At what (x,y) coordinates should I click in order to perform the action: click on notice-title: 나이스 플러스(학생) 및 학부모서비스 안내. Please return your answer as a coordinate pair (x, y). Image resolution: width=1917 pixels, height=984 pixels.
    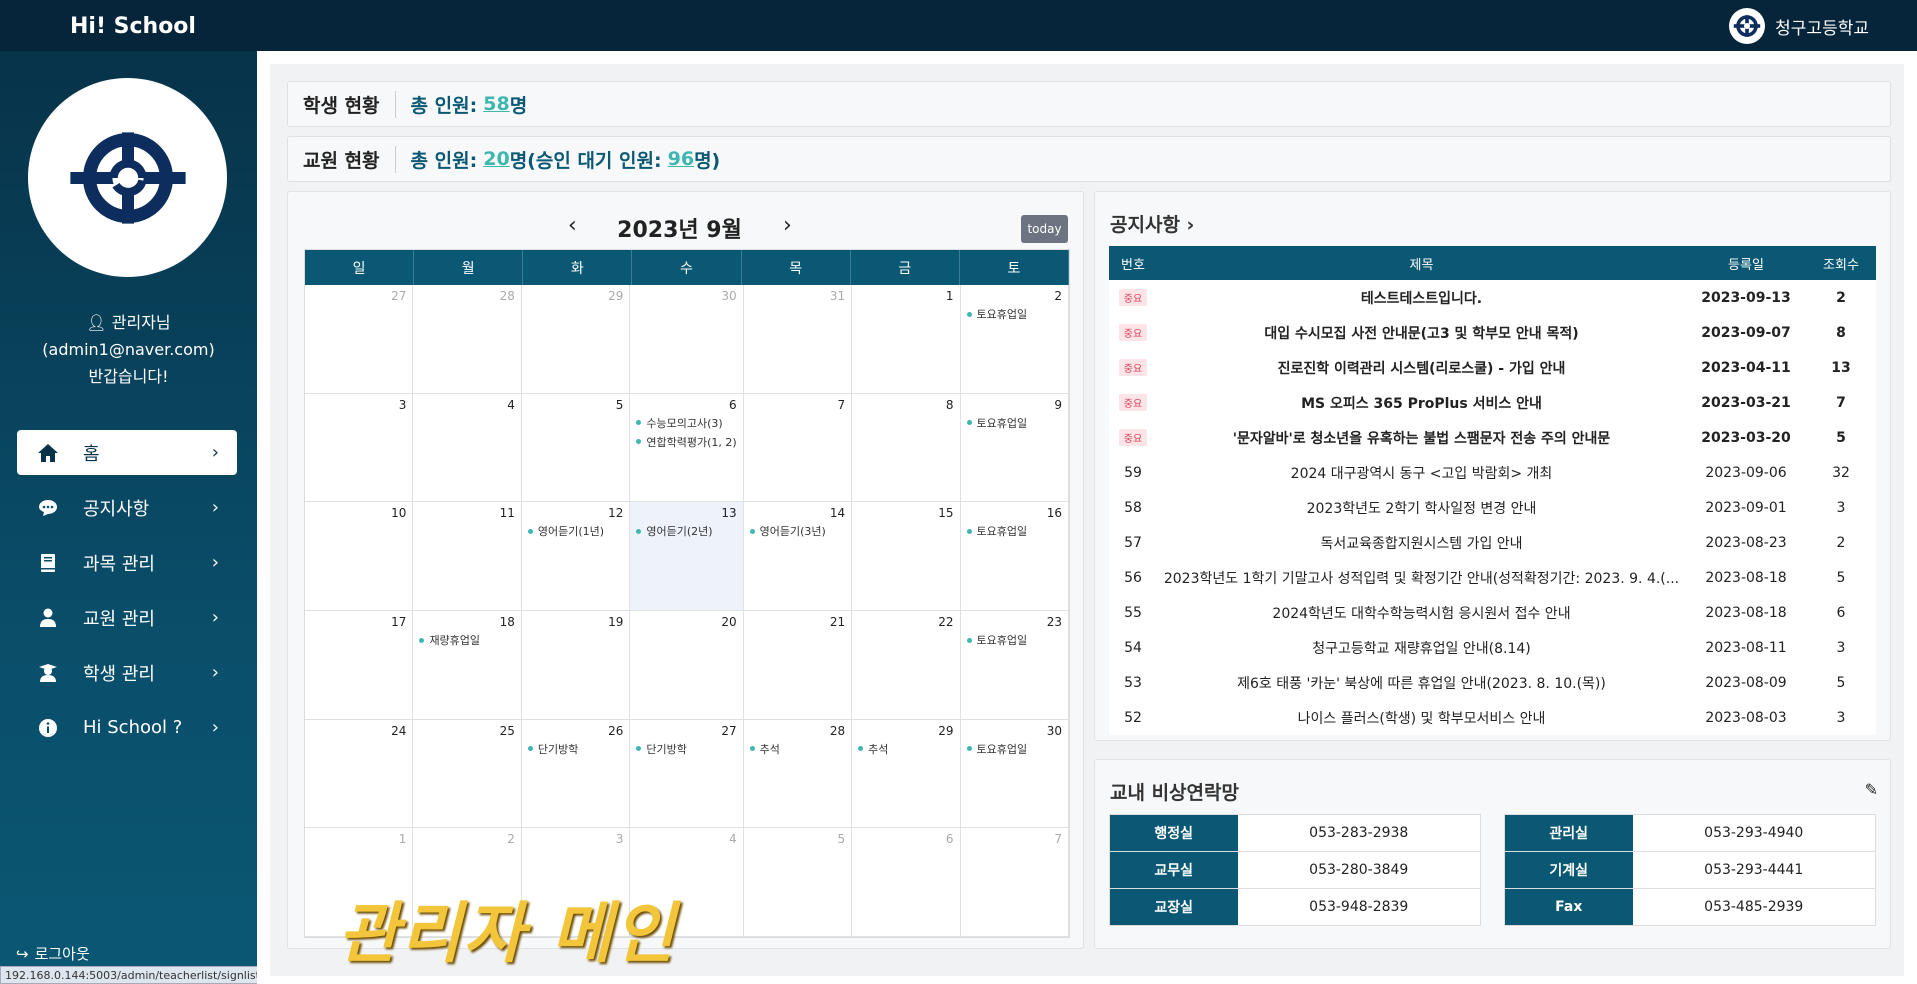
    Looking at the image, I should click on (1421, 717).